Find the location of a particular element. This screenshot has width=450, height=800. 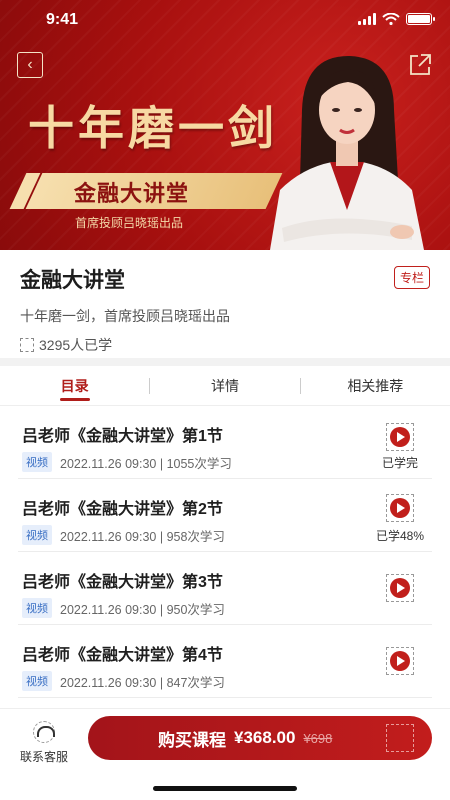

back-button: ‹ is located at coordinates (30, 65).